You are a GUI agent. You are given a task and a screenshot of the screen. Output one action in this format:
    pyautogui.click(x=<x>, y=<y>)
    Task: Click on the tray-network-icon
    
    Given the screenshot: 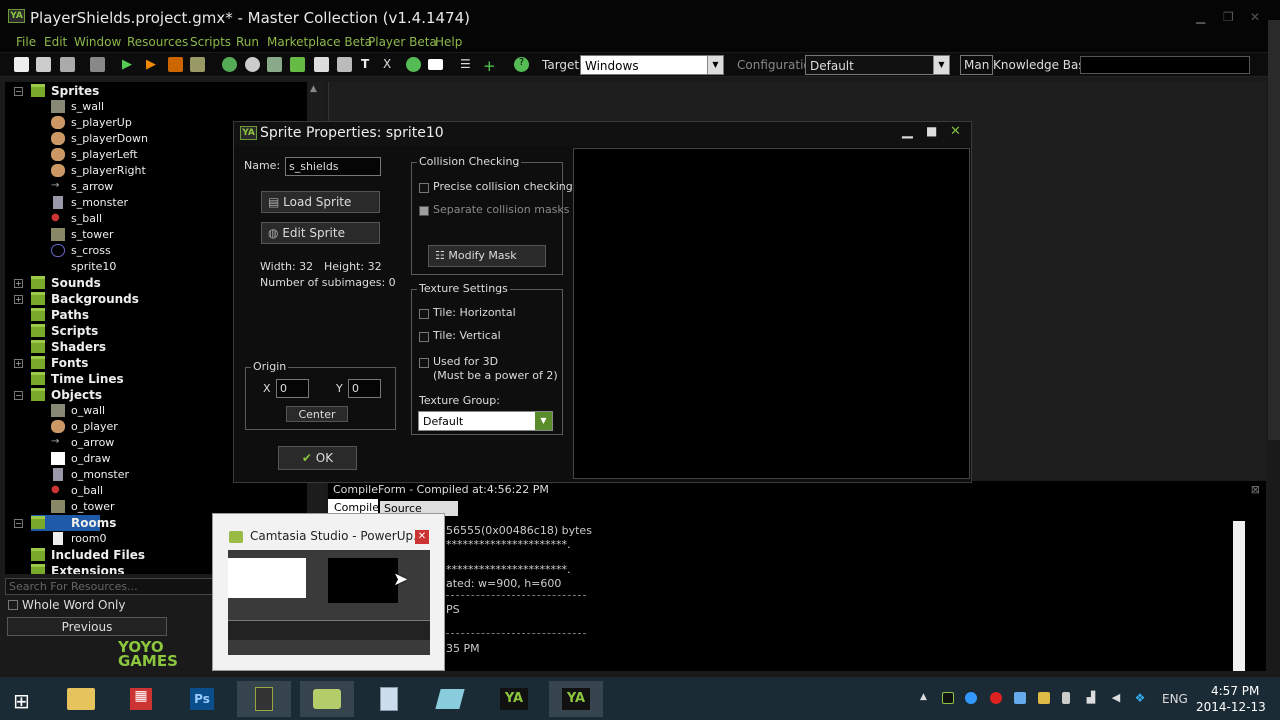 What is the action you would take?
    pyautogui.click(x=1020, y=698)
    